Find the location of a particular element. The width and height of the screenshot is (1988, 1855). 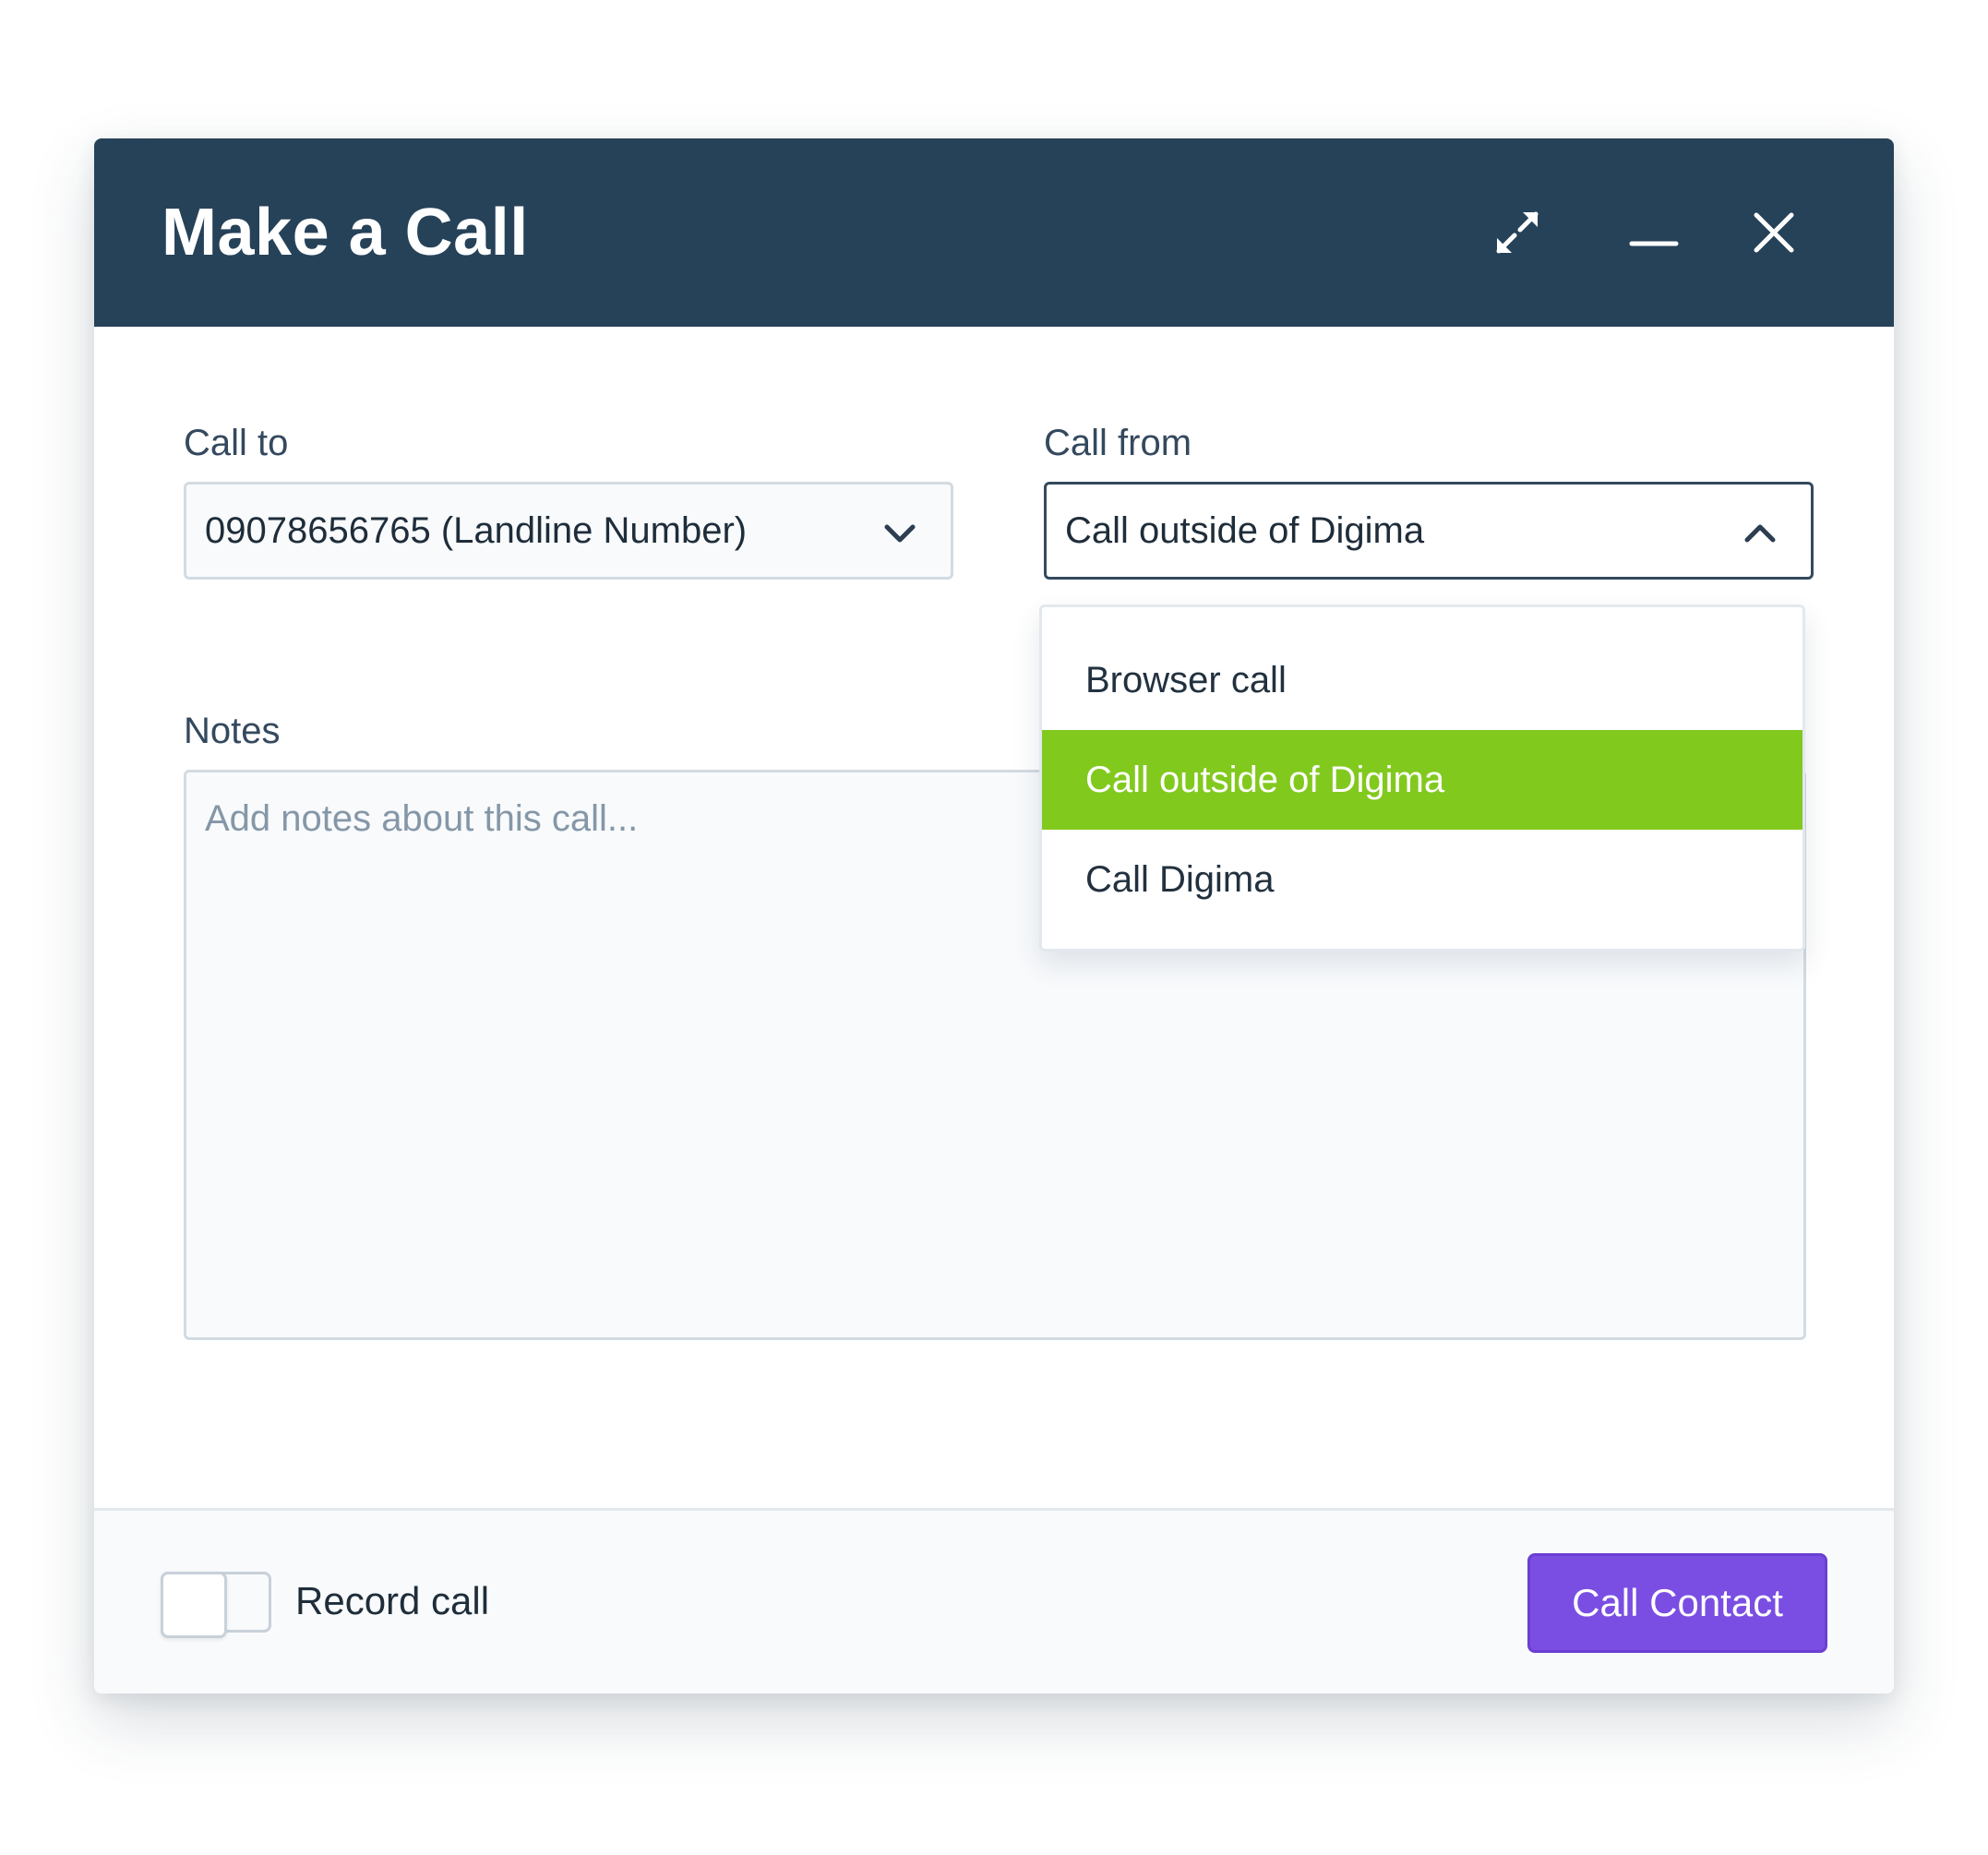

dialog-title: Make a Call is located at coordinates (345, 232).